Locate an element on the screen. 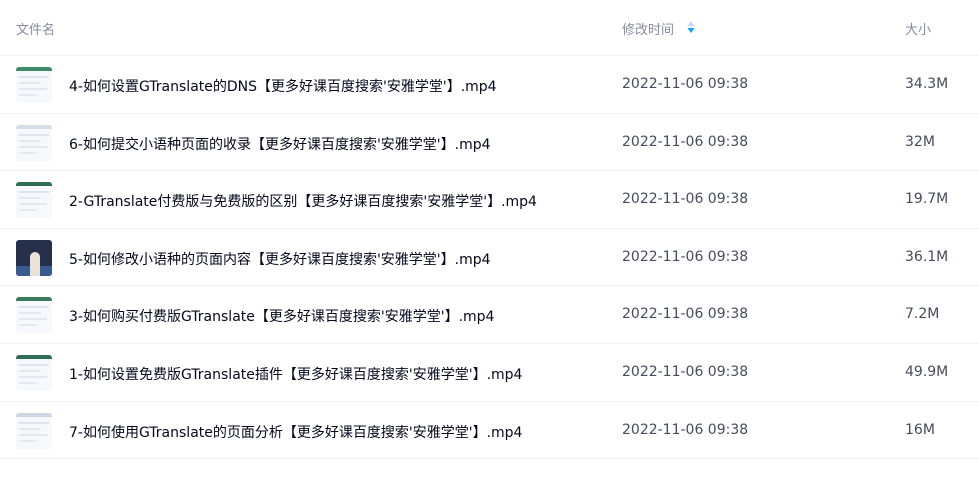  file-name: 3-如何购买付费版GTranslate【更多好课百度搜索'安雅学堂'】.mp4 is located at coordinates (281, 316).